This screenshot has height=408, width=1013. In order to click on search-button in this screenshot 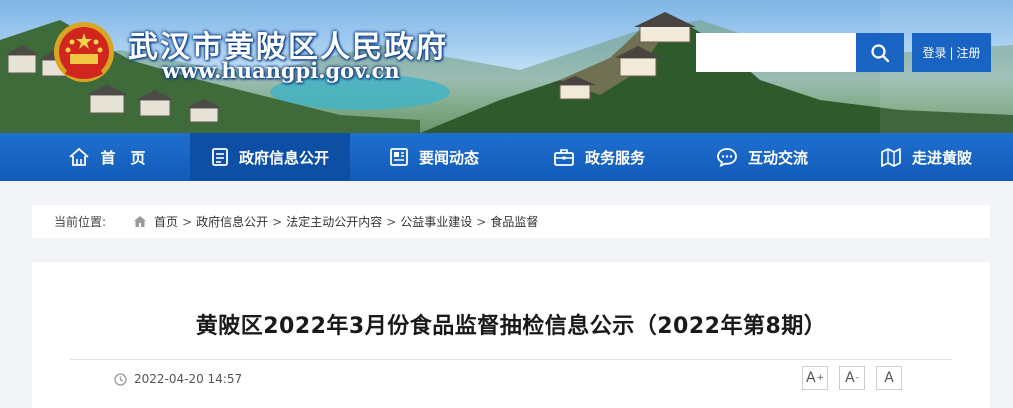, I will do `click(880, 52)`.